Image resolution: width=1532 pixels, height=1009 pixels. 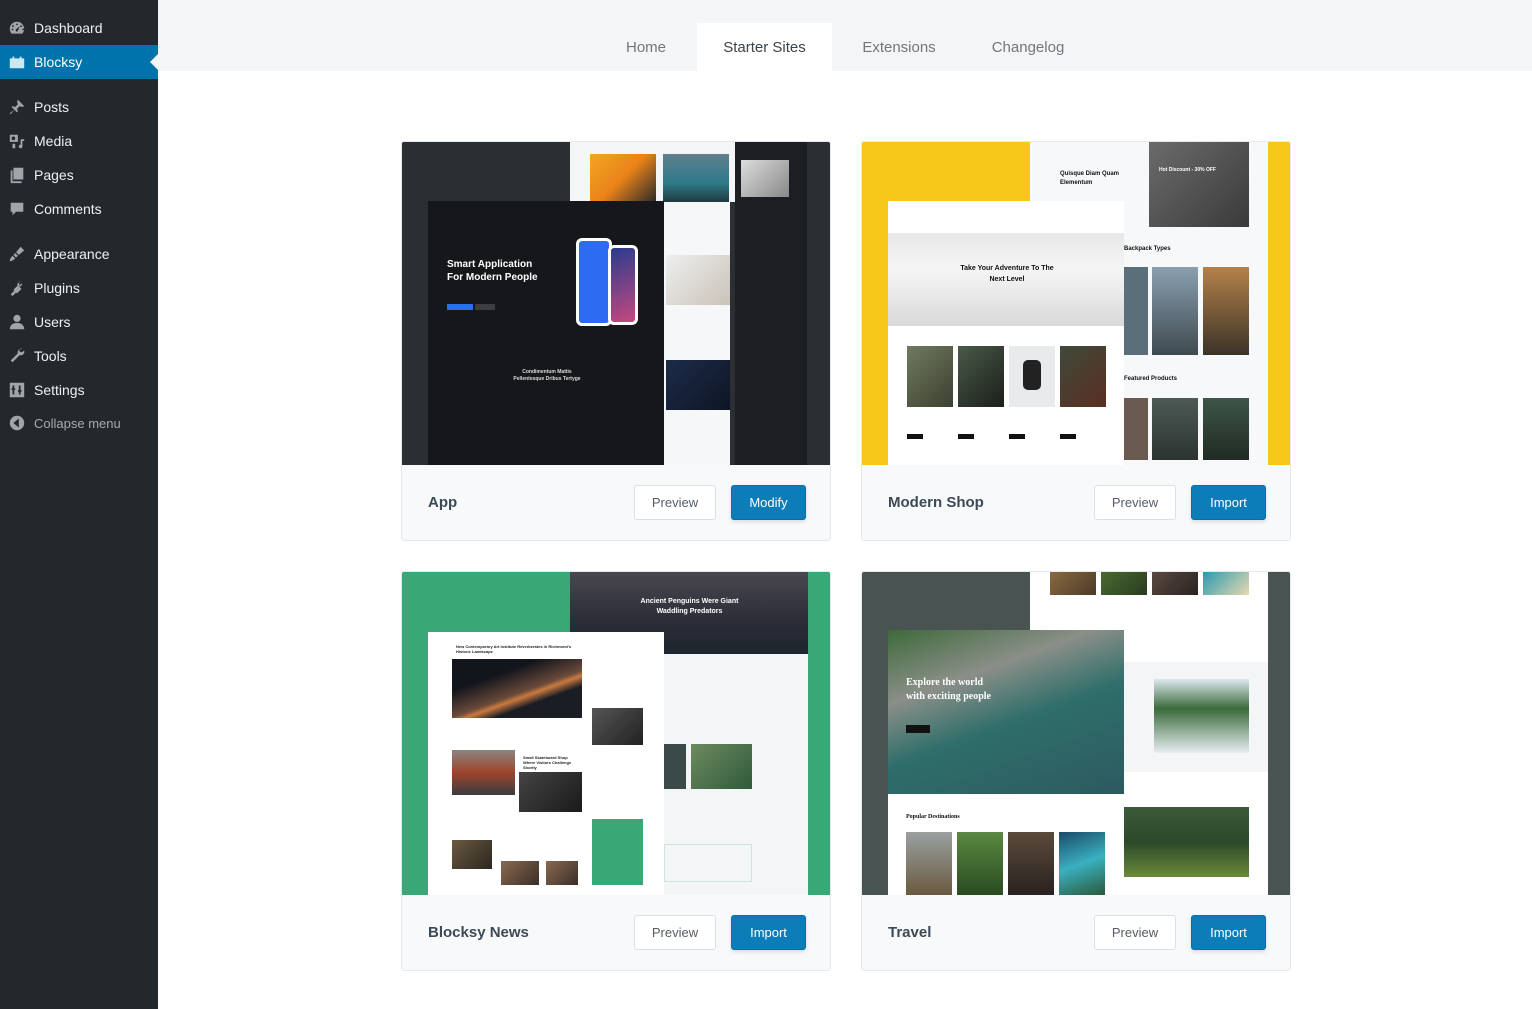 I want to click on sidebar-item-label: Settings, so click(x=59, y=390).